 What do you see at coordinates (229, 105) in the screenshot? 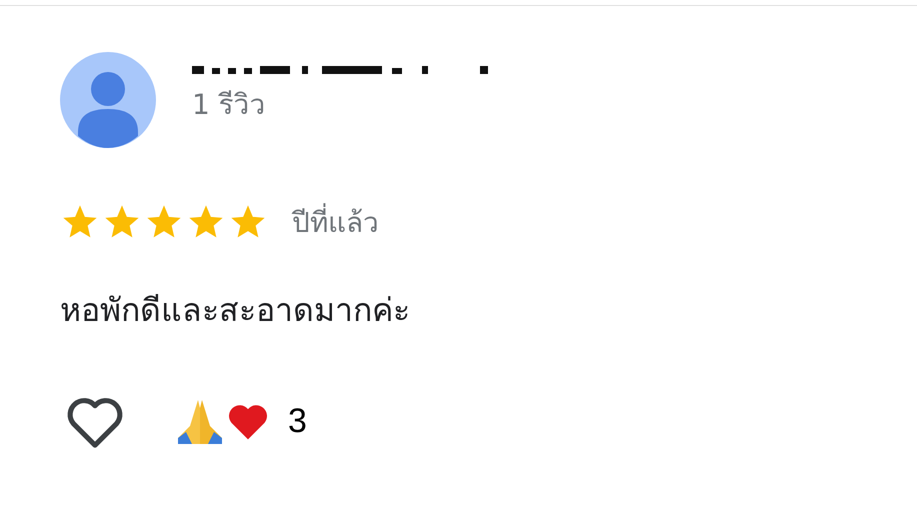
I see `review-count: 1 รีวิว` at bounding box center [229, 105].